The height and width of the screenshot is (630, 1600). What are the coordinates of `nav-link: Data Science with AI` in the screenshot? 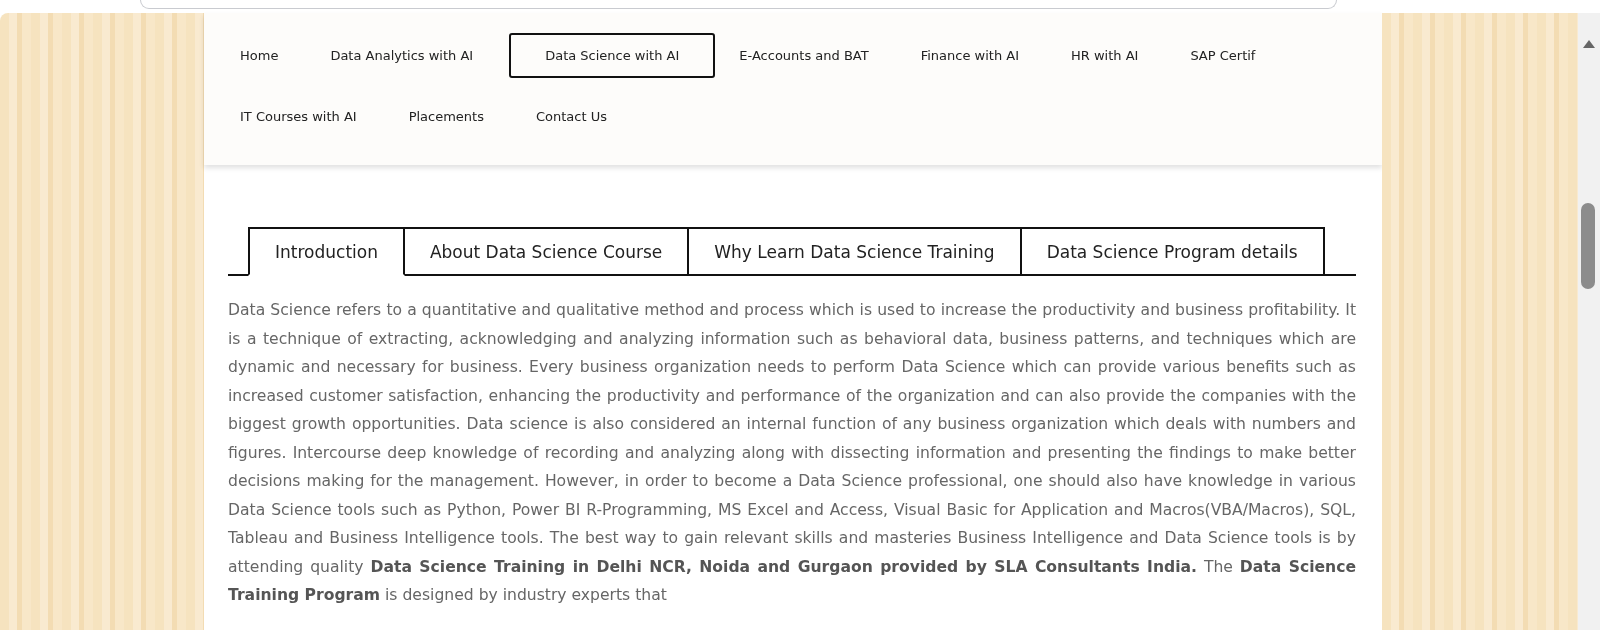 It's located at (612, 55).